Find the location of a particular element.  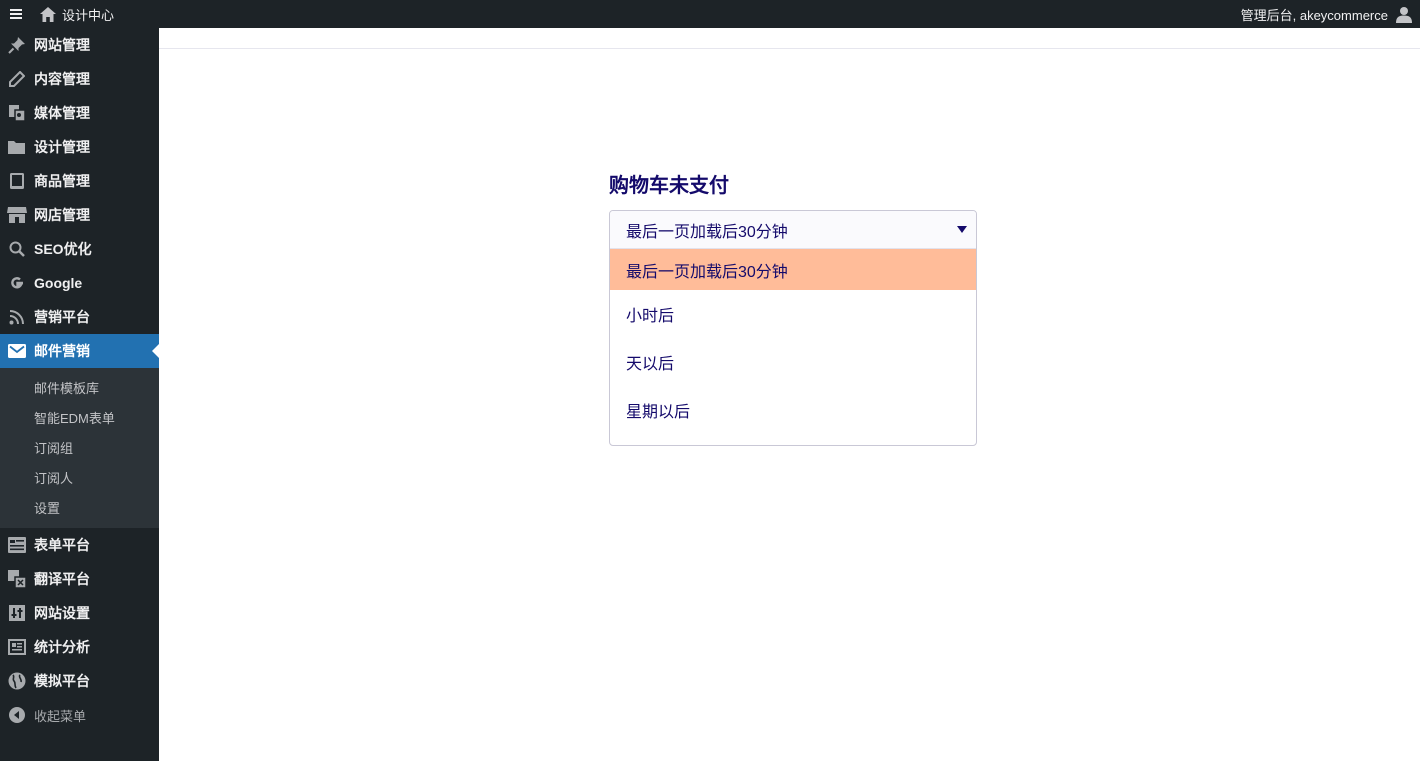

home-icon is located at coordinates (48, 14).